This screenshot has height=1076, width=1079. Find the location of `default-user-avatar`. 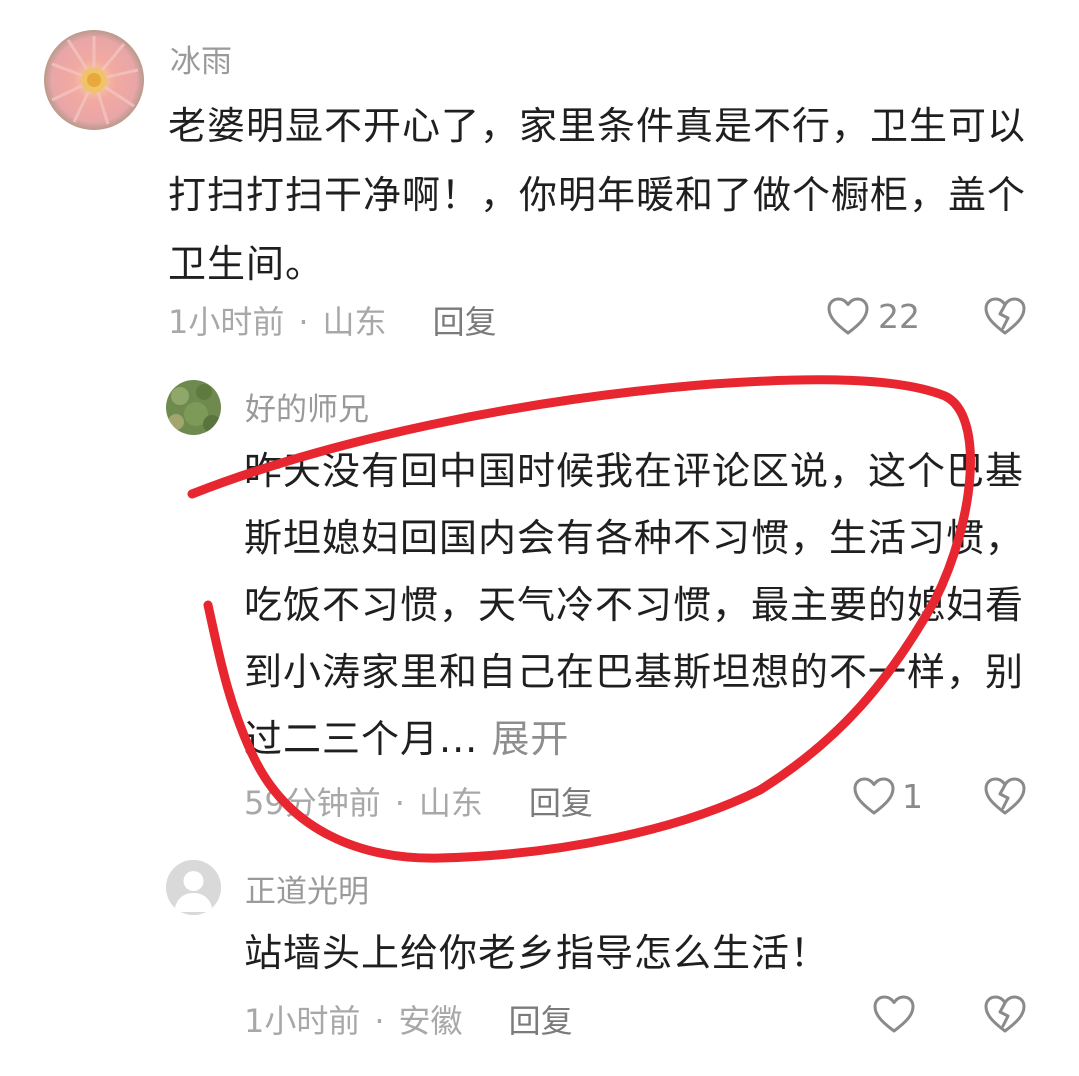

default-user-avatar is located at coordinates (193, 887).